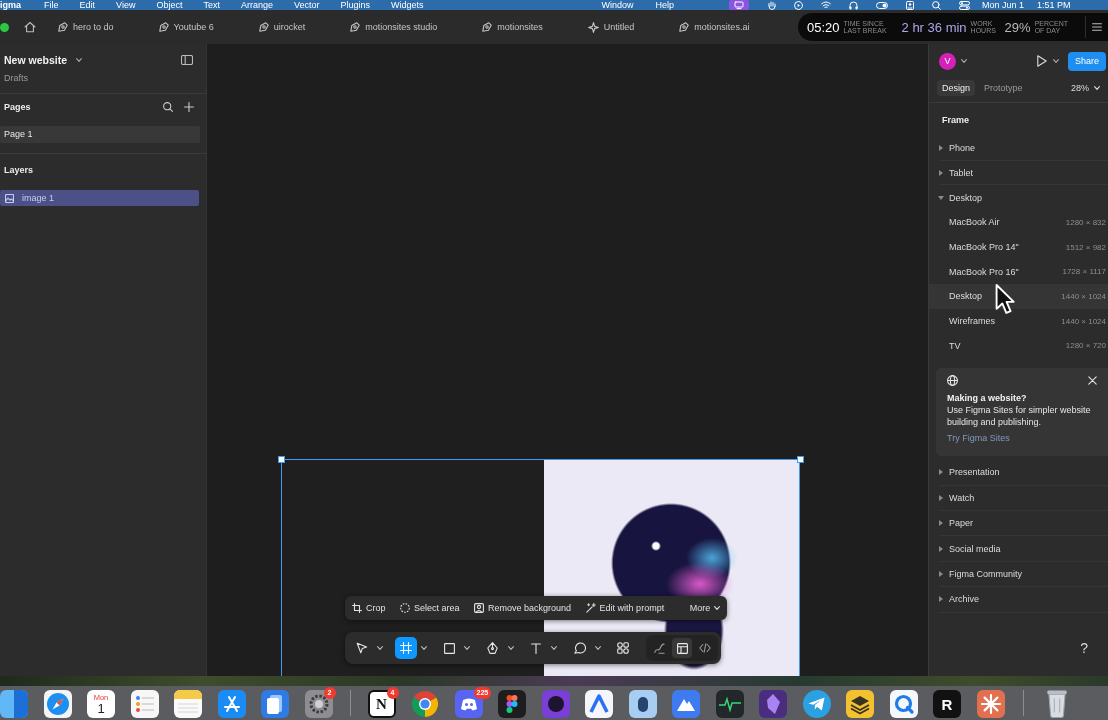 The image size is (1108, 720). I want to click on file-tab: motionsites.ai, so click(714, 27).